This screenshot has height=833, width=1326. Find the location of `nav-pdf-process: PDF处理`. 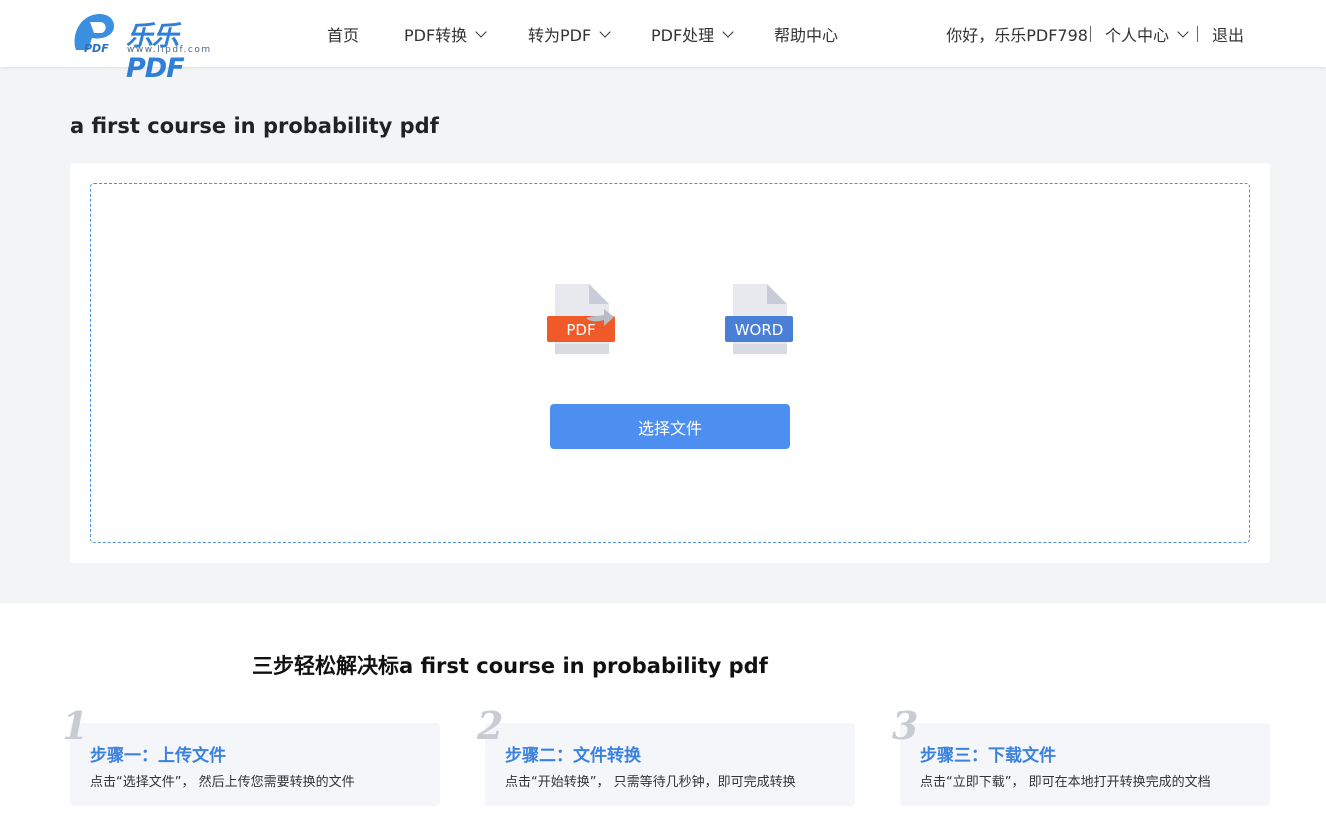

nav-pdf-process: PDF处理 is located at coordinates (692, 33).